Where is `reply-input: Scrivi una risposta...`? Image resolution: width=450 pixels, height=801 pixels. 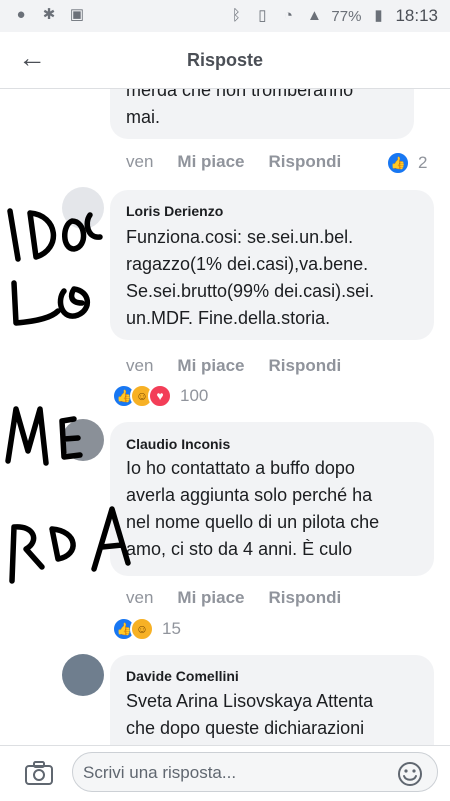
reply-input: Scrivi una risposta... is located at coordinates (255, 772).